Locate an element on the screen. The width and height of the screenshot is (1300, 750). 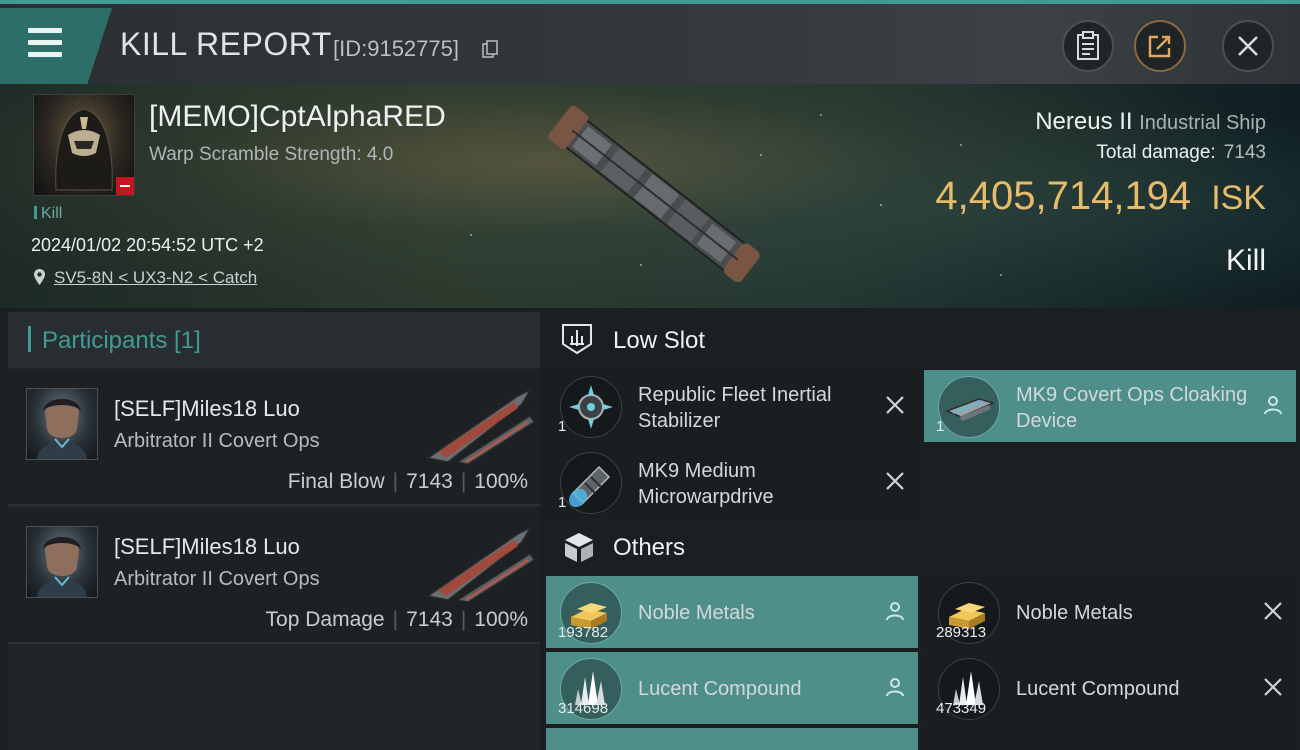
warp-scramble-strength: Warp Scramble Strength: 4.0 is located at coordinates (271, 154).